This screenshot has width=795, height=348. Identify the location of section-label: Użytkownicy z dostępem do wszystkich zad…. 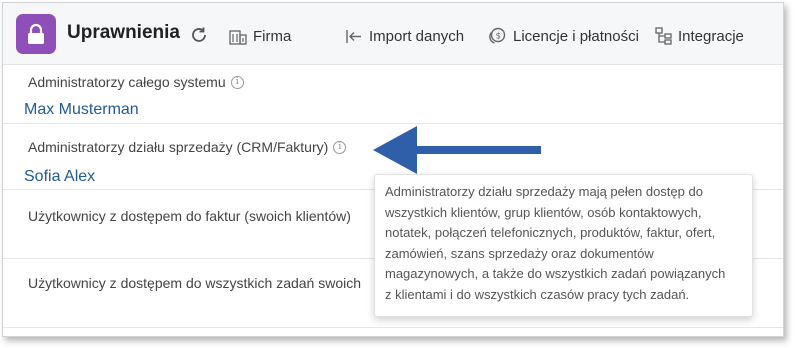
(194, 283).